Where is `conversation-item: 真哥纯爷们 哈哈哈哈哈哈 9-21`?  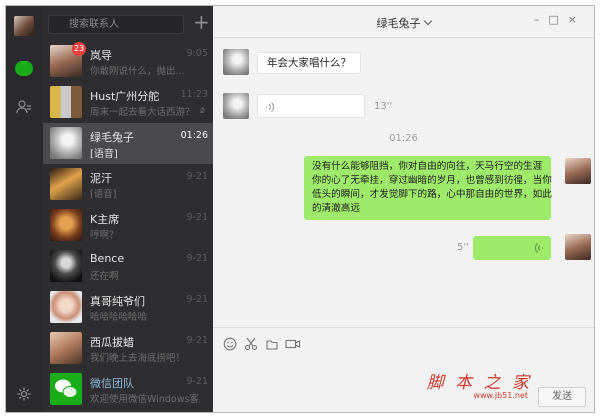 conversation-item: 真哥纯爷们 哈哈哈哈哈哈 9-21 is located at coordinates (128, 307).